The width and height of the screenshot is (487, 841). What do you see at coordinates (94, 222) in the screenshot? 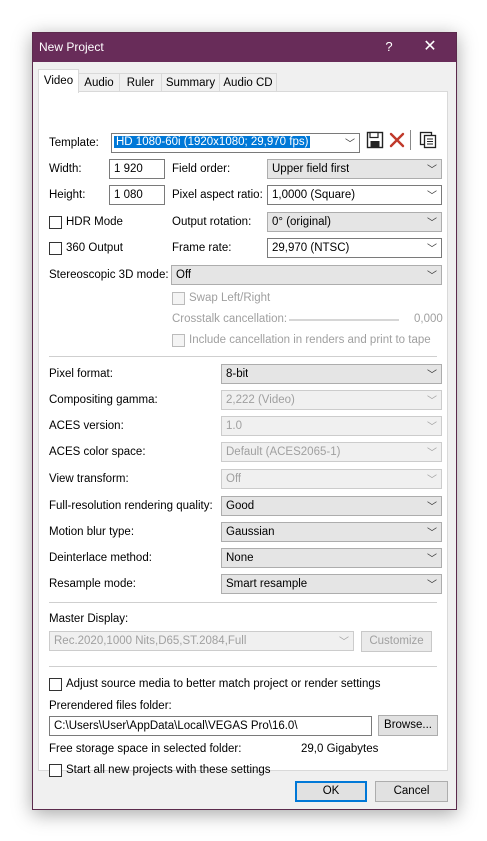
I see `hdr-mode-label: HDR Mode` at bounding box center [94, 222].